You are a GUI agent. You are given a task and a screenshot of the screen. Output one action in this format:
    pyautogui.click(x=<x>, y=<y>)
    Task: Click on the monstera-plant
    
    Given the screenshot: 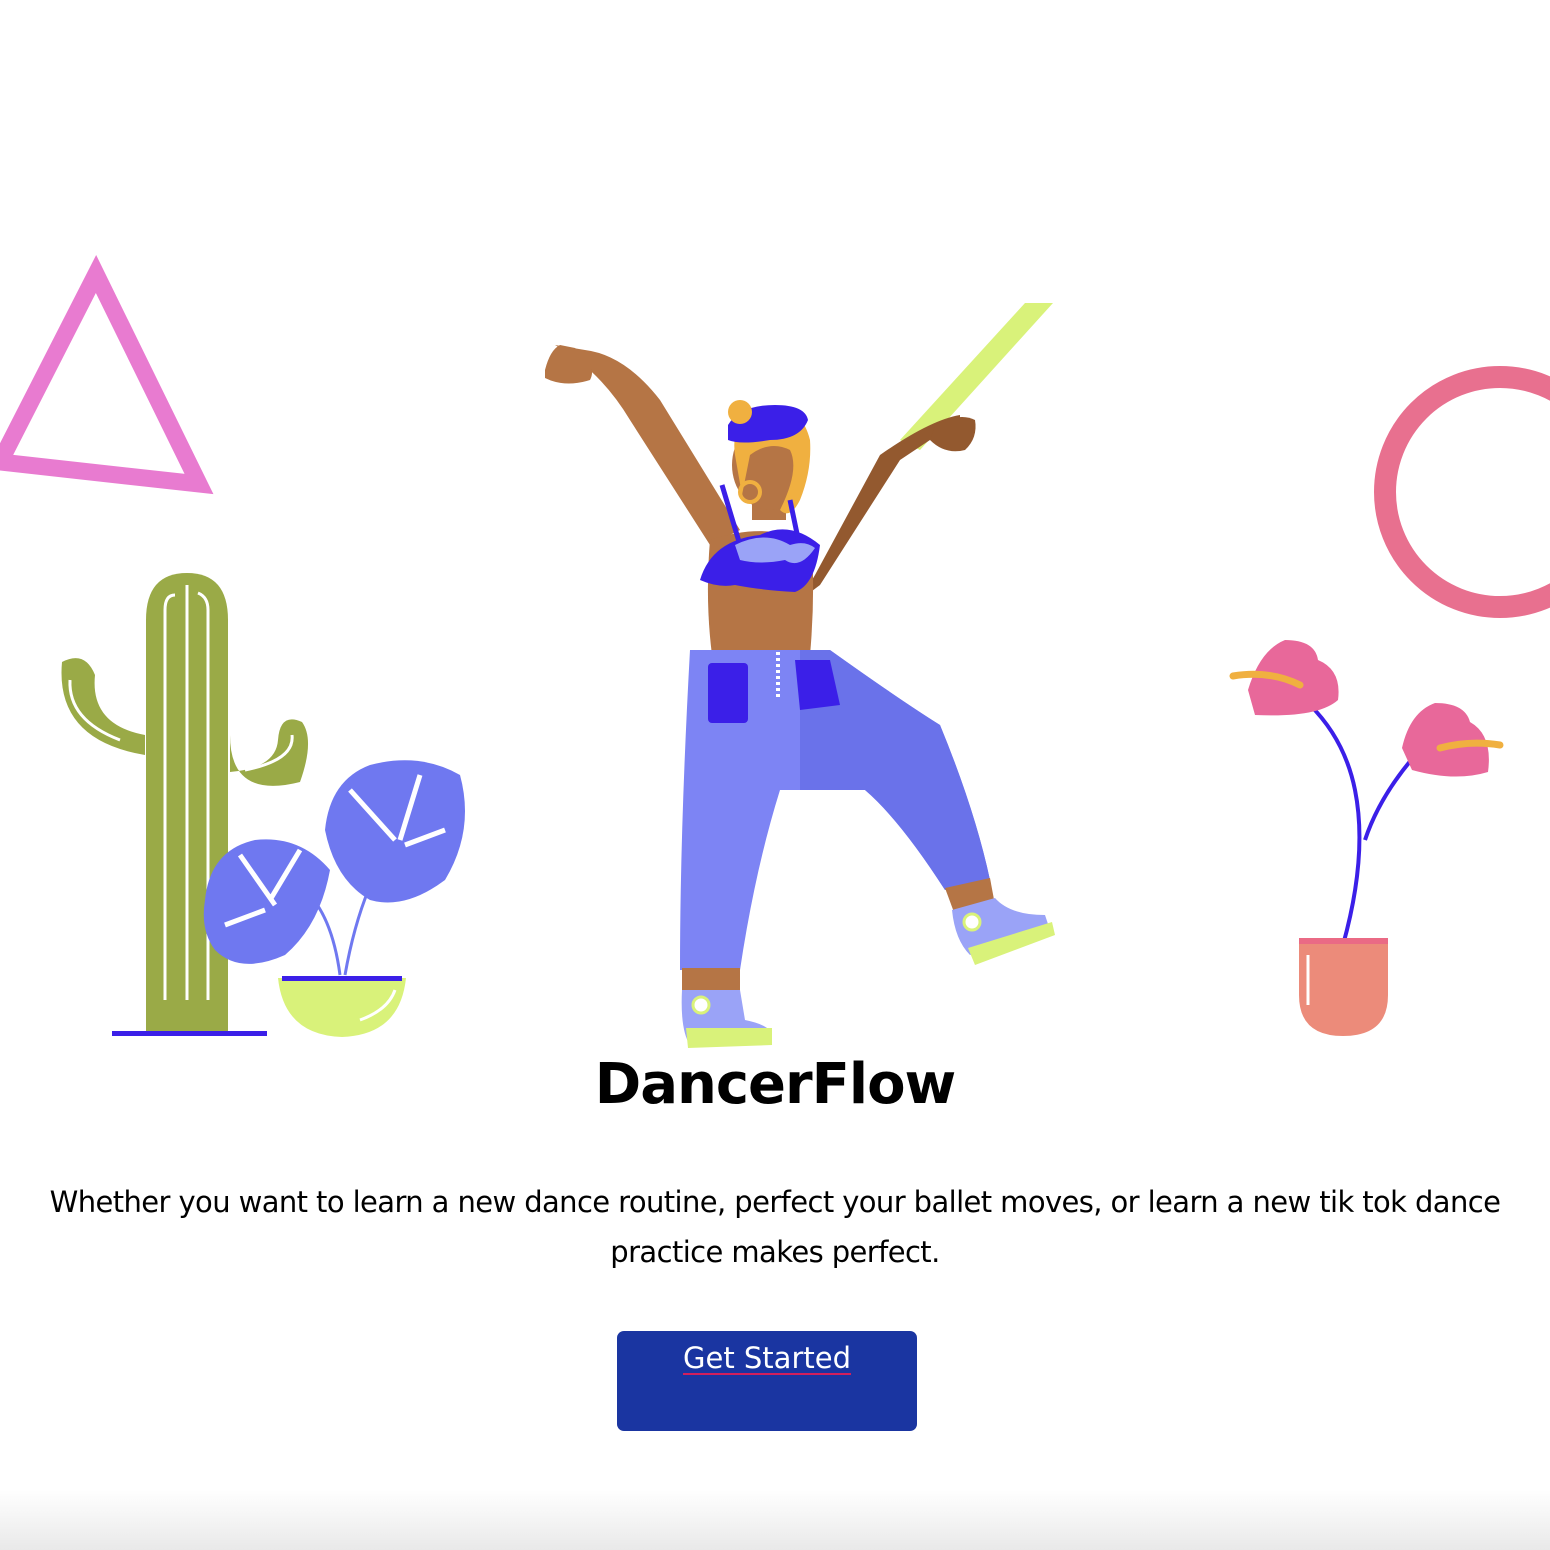 What is the action you would take?
    pyautogui.click(x=334, y=898)
    